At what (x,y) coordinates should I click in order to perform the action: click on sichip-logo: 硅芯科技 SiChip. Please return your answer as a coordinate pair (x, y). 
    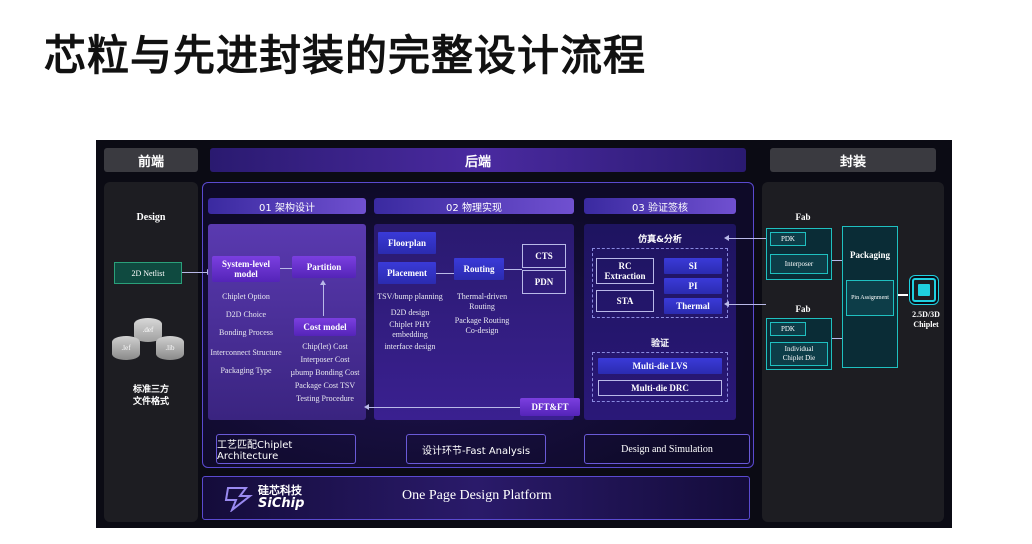
    Looking at the image, I should click on (281, 497).